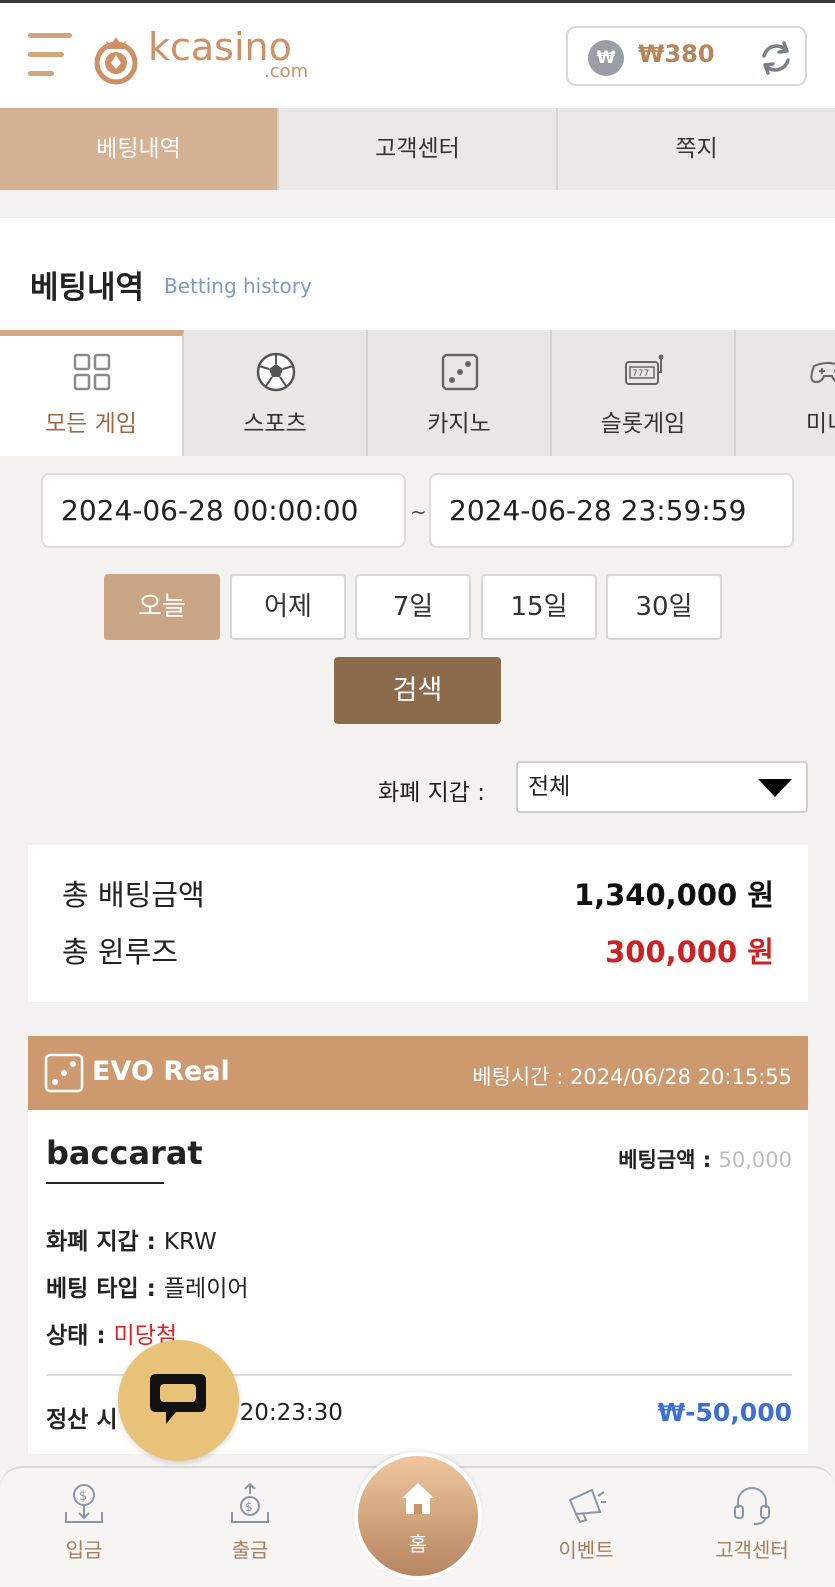  What do you see at coordinates (50, 56) in the screenshot?
I see `hamburger-menu-icon` at bounding box center [50, 56].